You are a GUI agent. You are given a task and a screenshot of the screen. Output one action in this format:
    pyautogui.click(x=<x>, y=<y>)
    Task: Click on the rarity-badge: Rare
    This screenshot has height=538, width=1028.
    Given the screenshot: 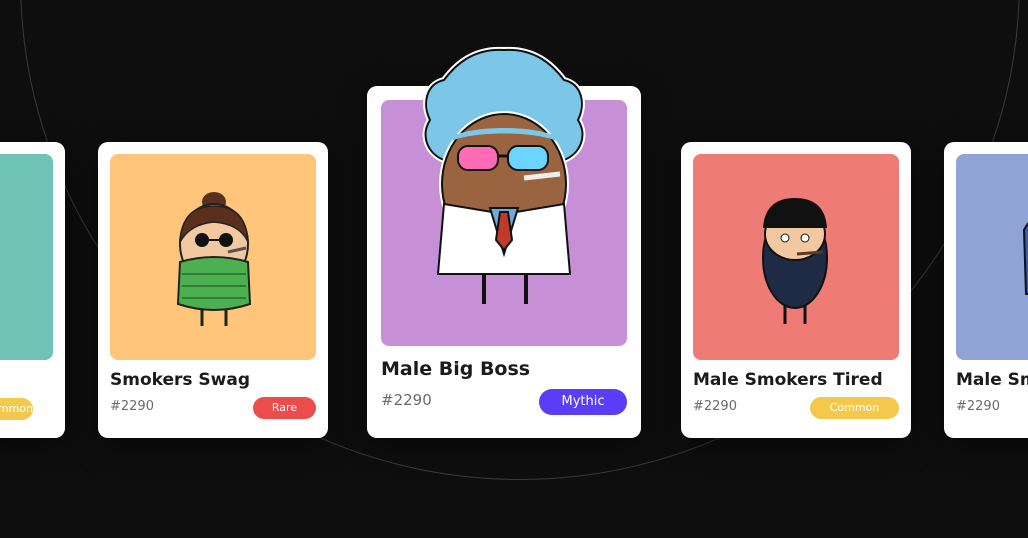 What is the action you would take?
    pyautogui.click(x=284, y=408)
    